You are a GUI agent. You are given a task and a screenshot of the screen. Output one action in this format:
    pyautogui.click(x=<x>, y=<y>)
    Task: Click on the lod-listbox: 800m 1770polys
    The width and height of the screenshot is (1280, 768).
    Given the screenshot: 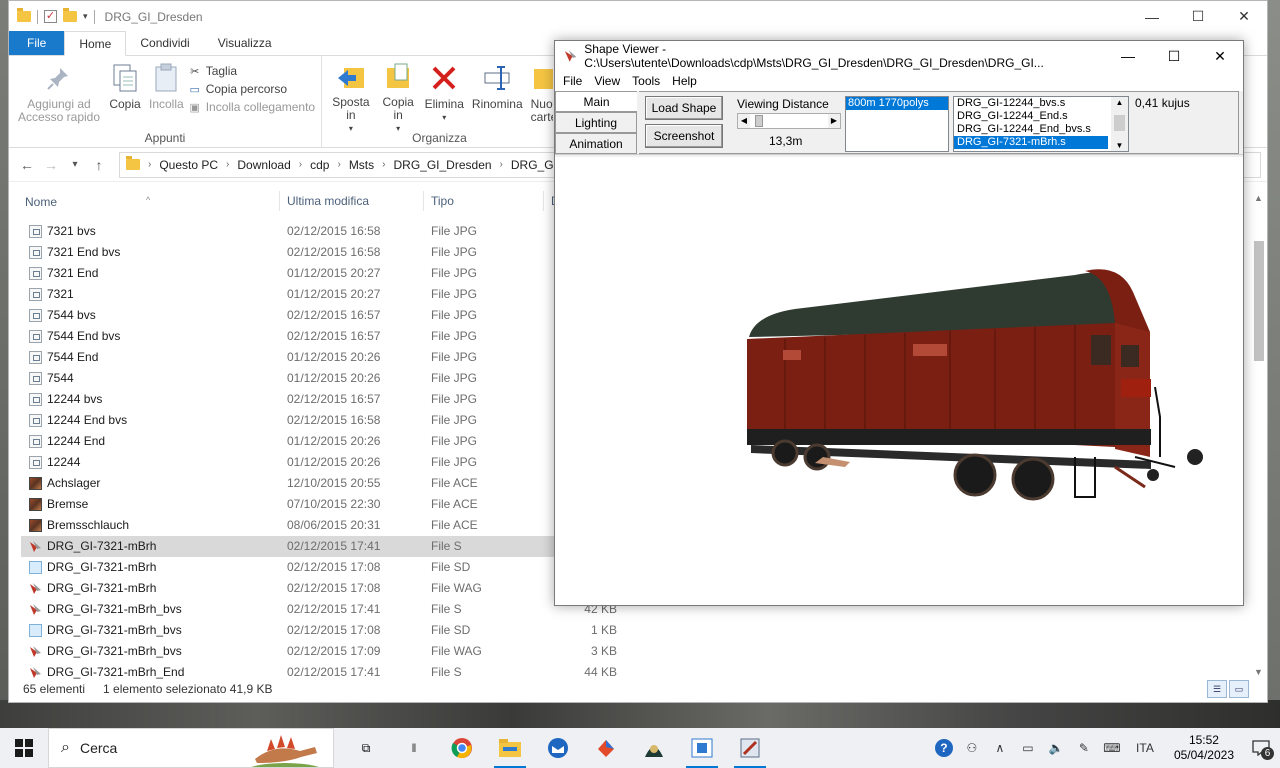 What is the action you would take?
    pyautogui.click(x=897, y=124)
    